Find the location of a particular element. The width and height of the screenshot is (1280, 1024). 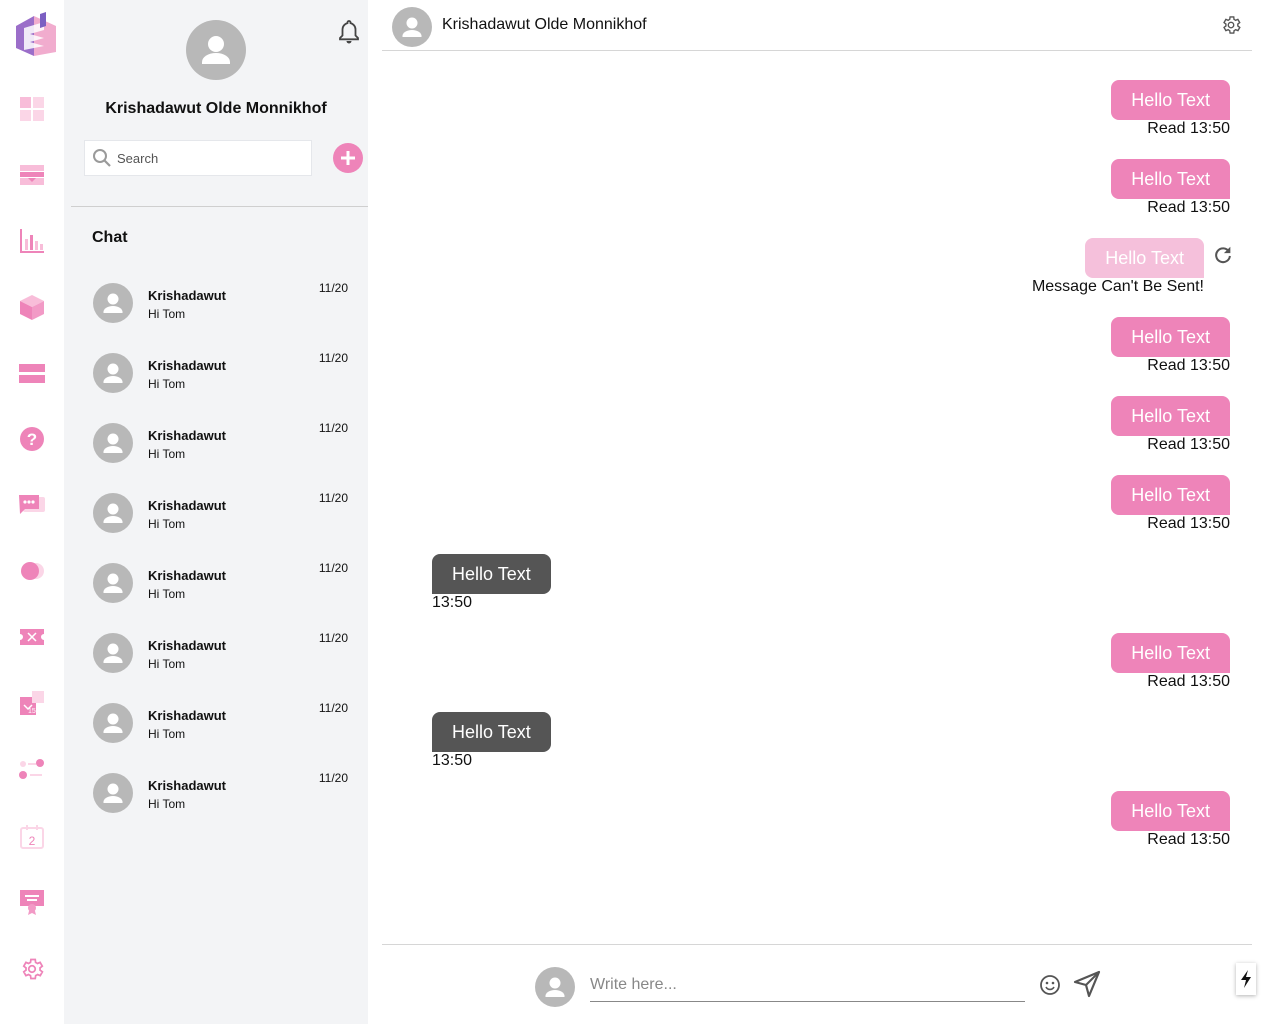

retry-icon is located at coordinates (1223, 255).